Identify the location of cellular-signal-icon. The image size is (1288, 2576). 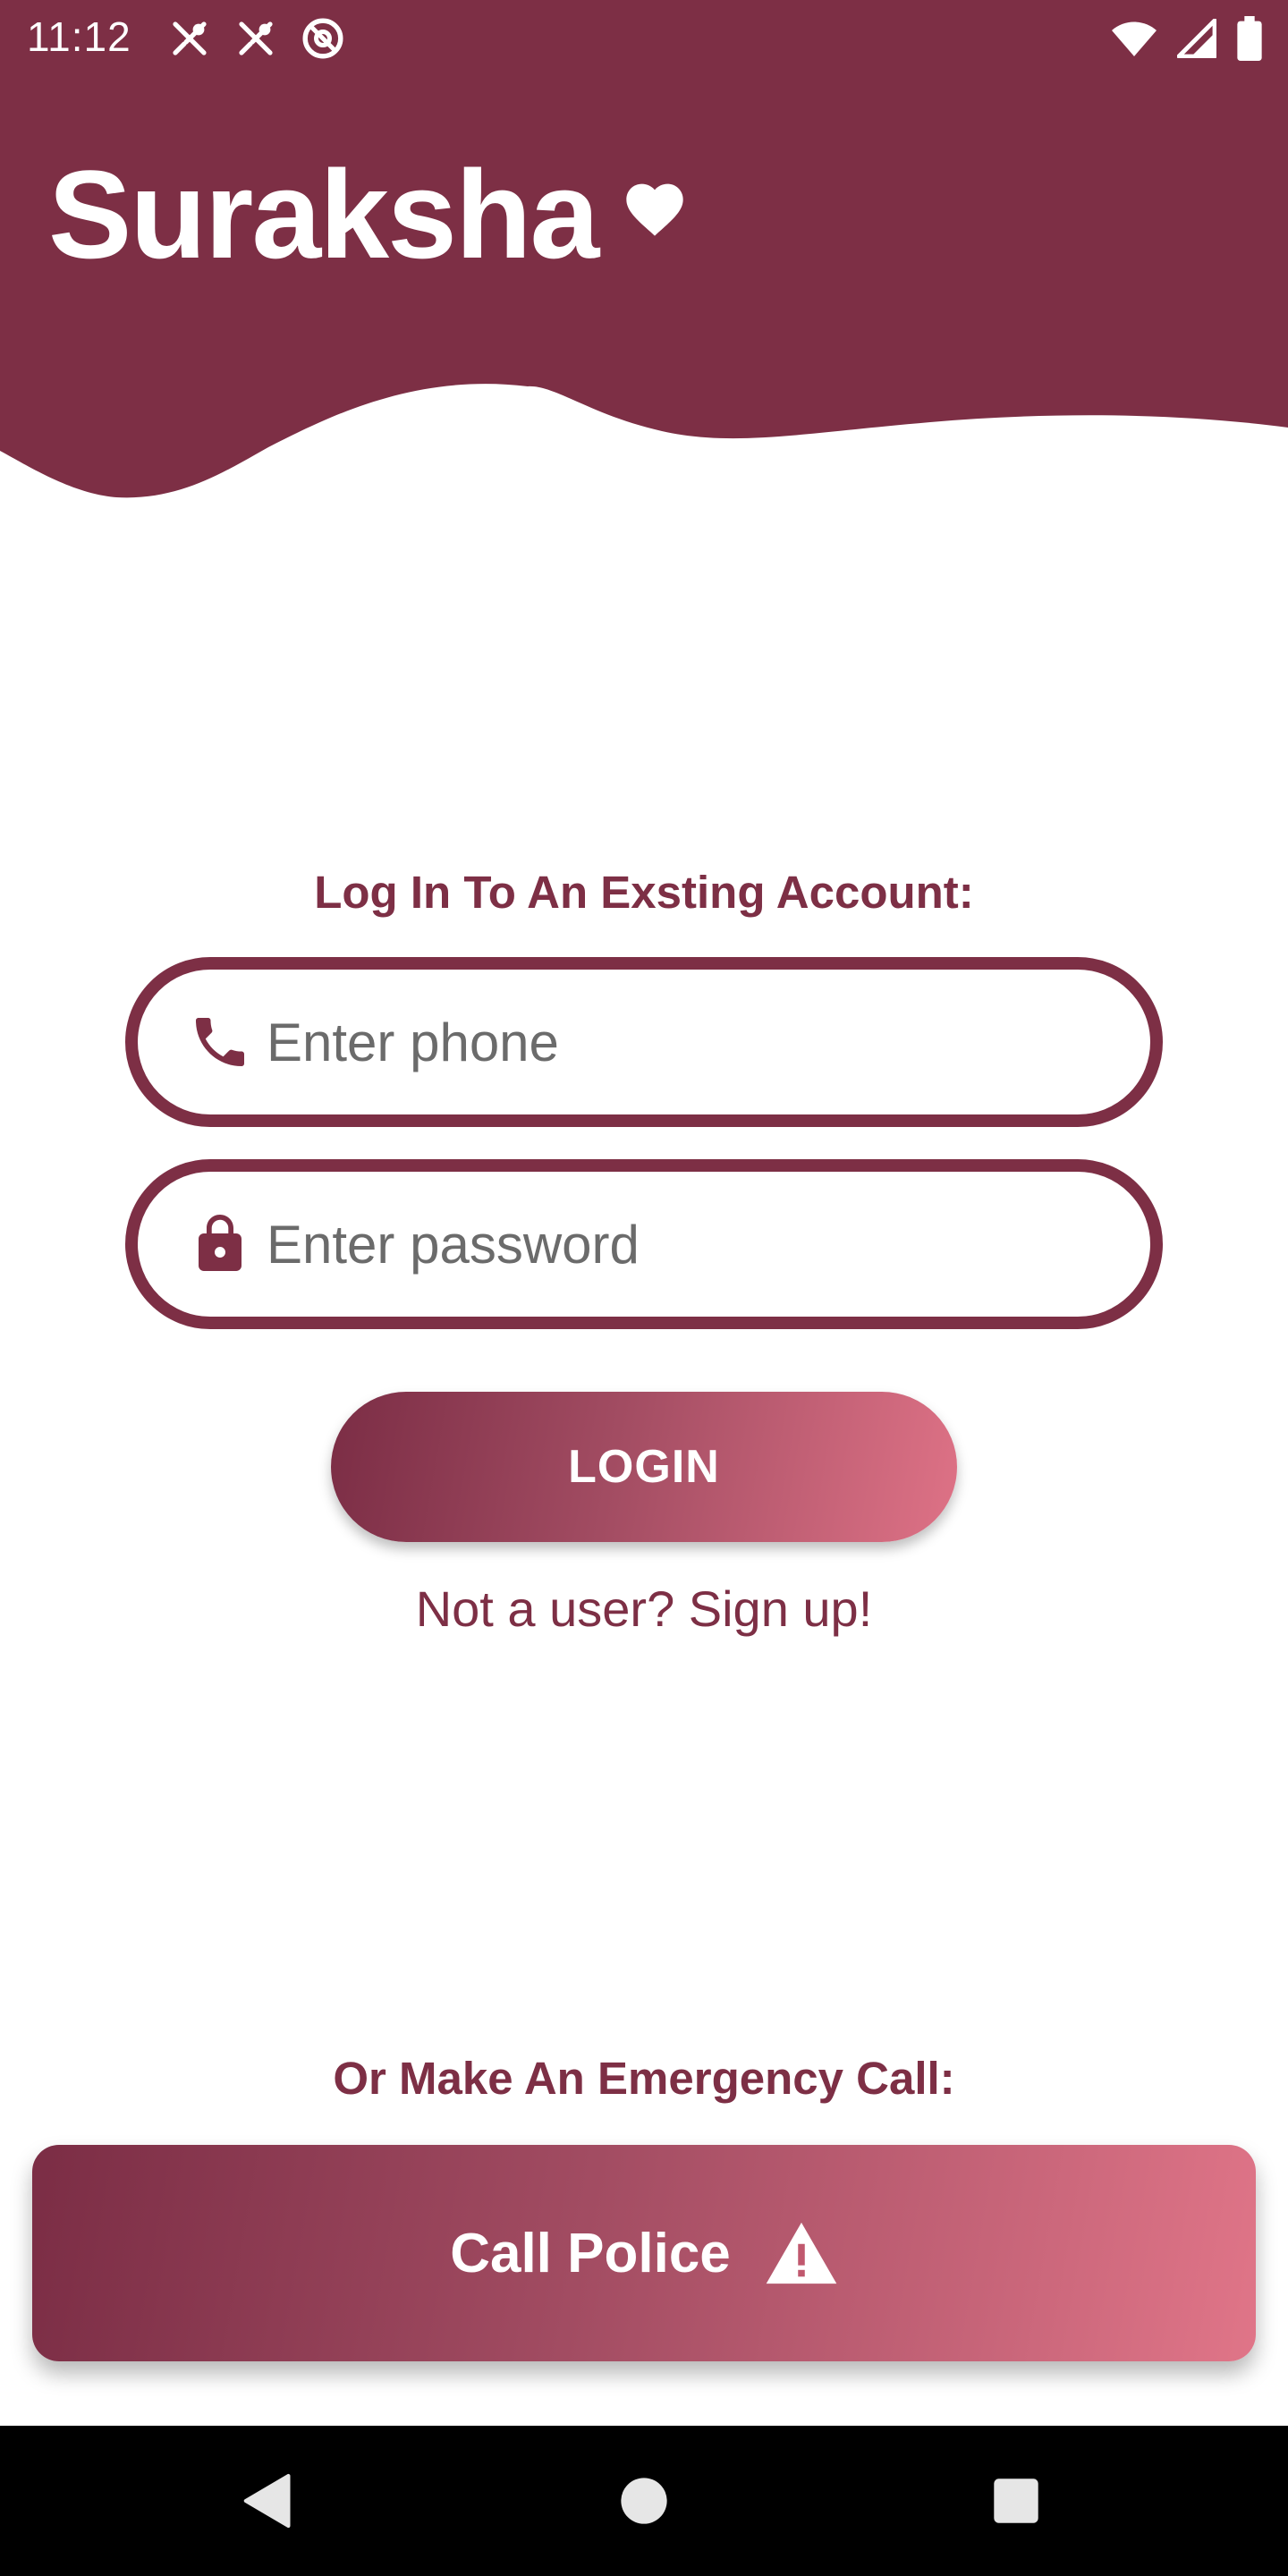
(1196, 38).